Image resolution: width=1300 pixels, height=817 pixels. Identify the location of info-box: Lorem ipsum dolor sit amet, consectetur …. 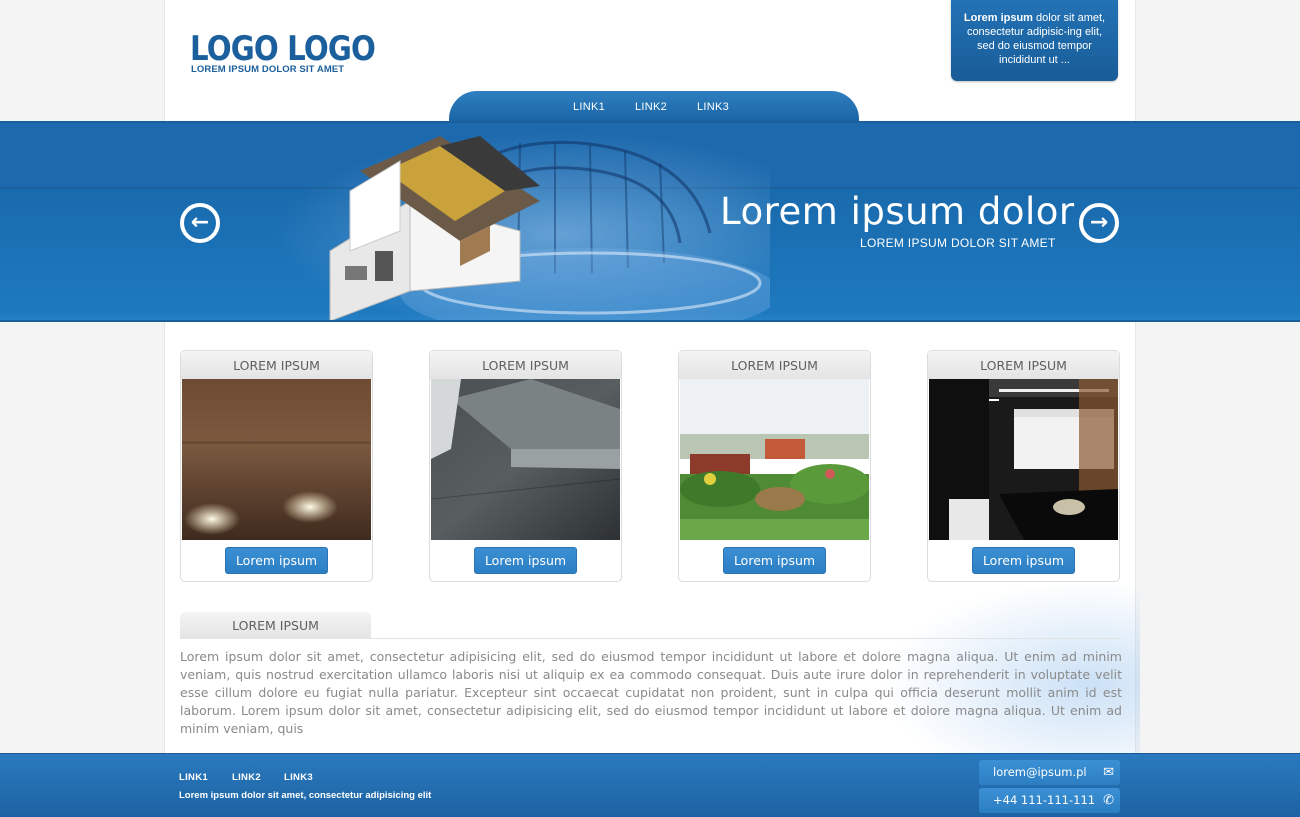
(1034, 40).